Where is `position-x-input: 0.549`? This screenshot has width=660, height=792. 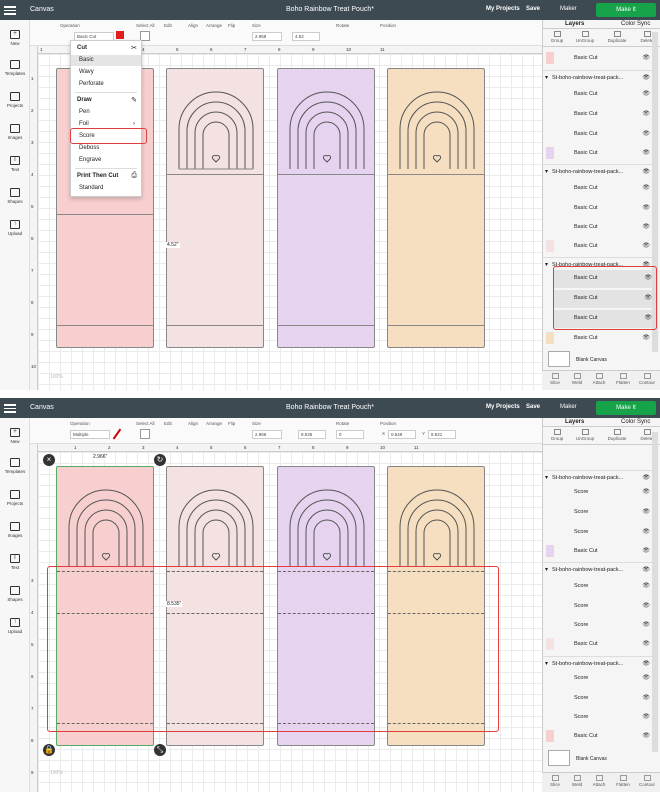 position-x-input: 0.549 is located at coordinates (402, 434).